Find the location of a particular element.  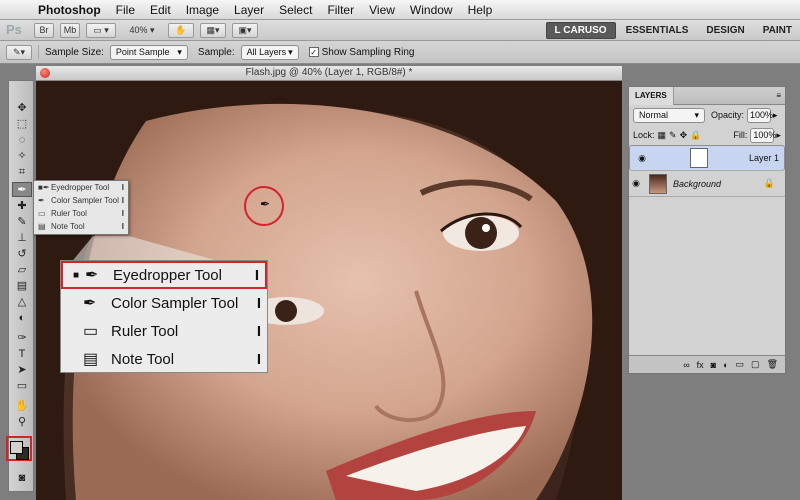

color-sampler-icon: ✒ is located at coordinates (90, 303).